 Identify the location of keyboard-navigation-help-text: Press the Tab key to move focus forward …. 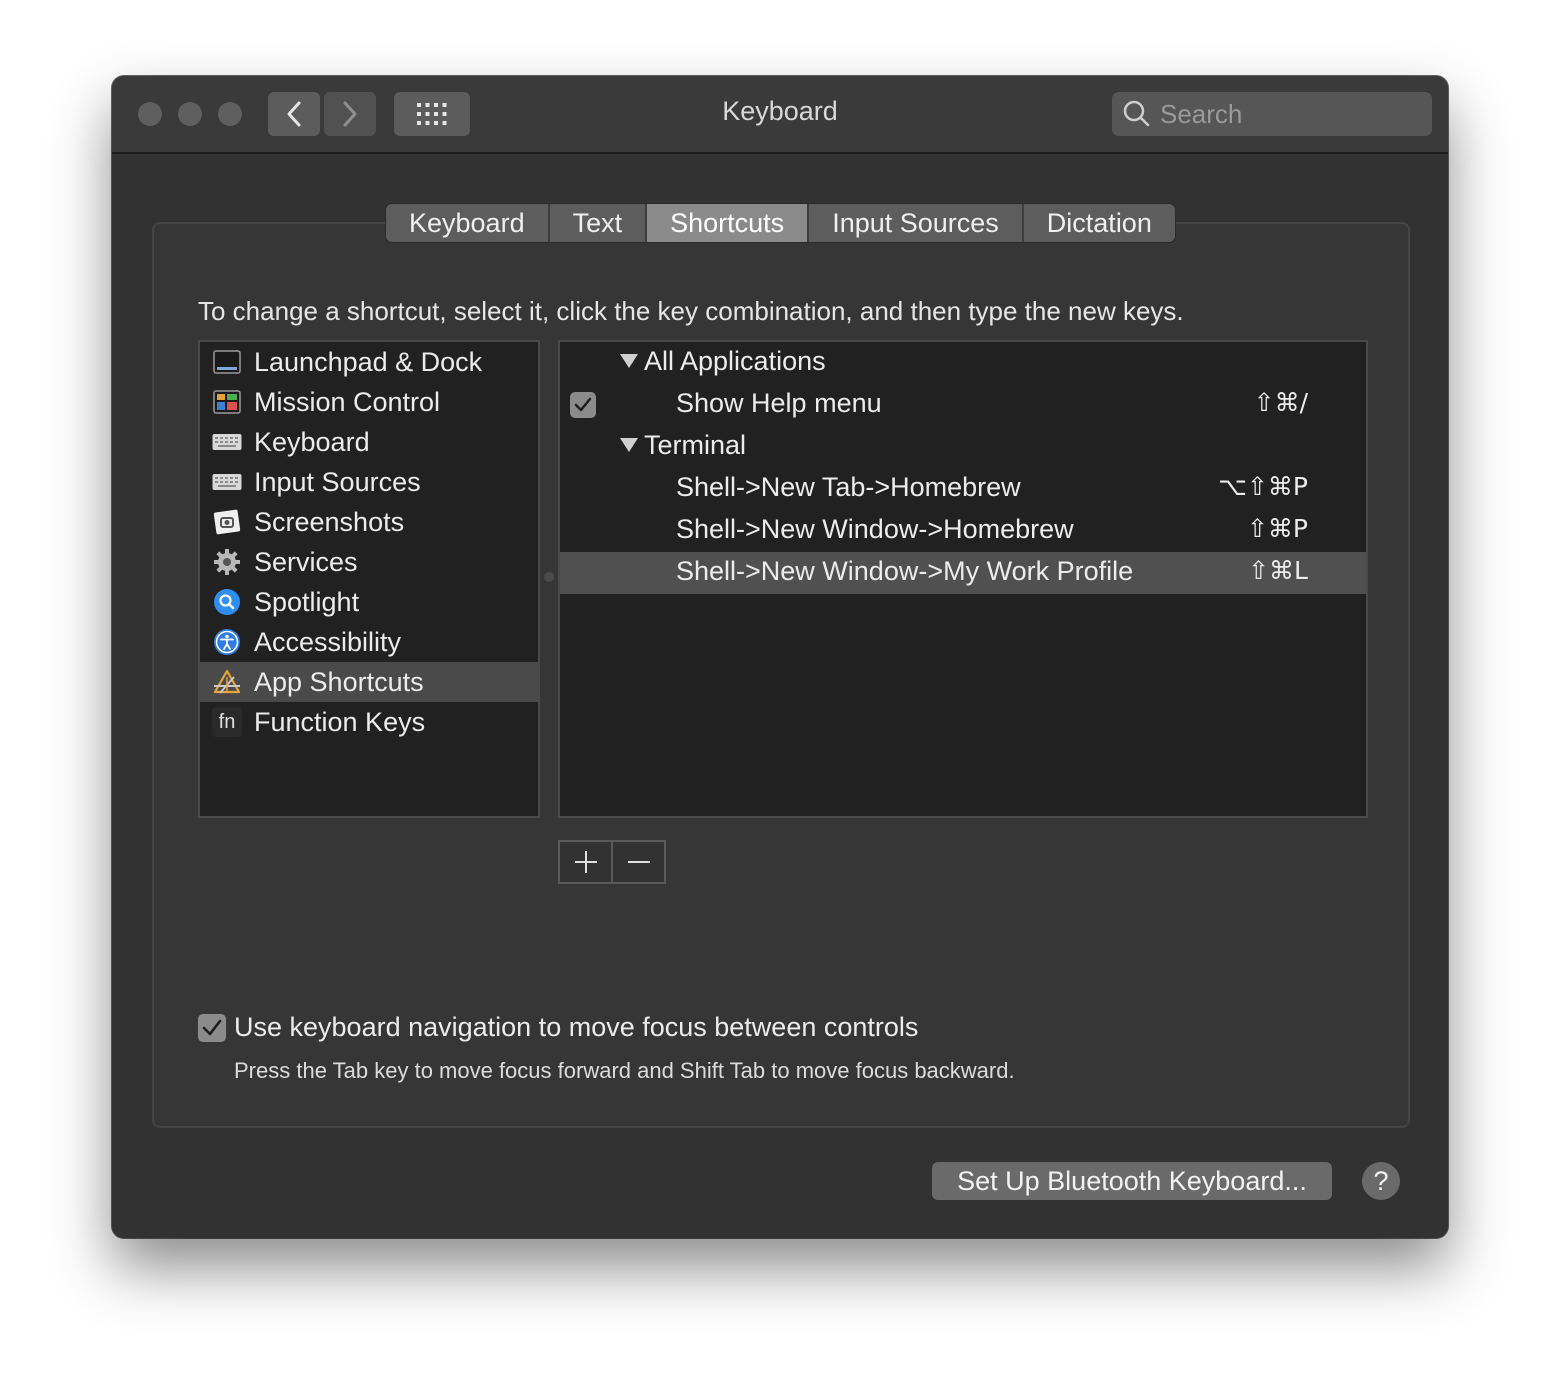
(624, 1070).